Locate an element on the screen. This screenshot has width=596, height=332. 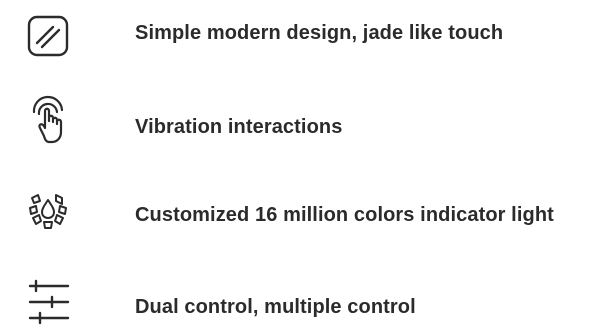
color-light-ring-icon is located at coordinates (48, 210).